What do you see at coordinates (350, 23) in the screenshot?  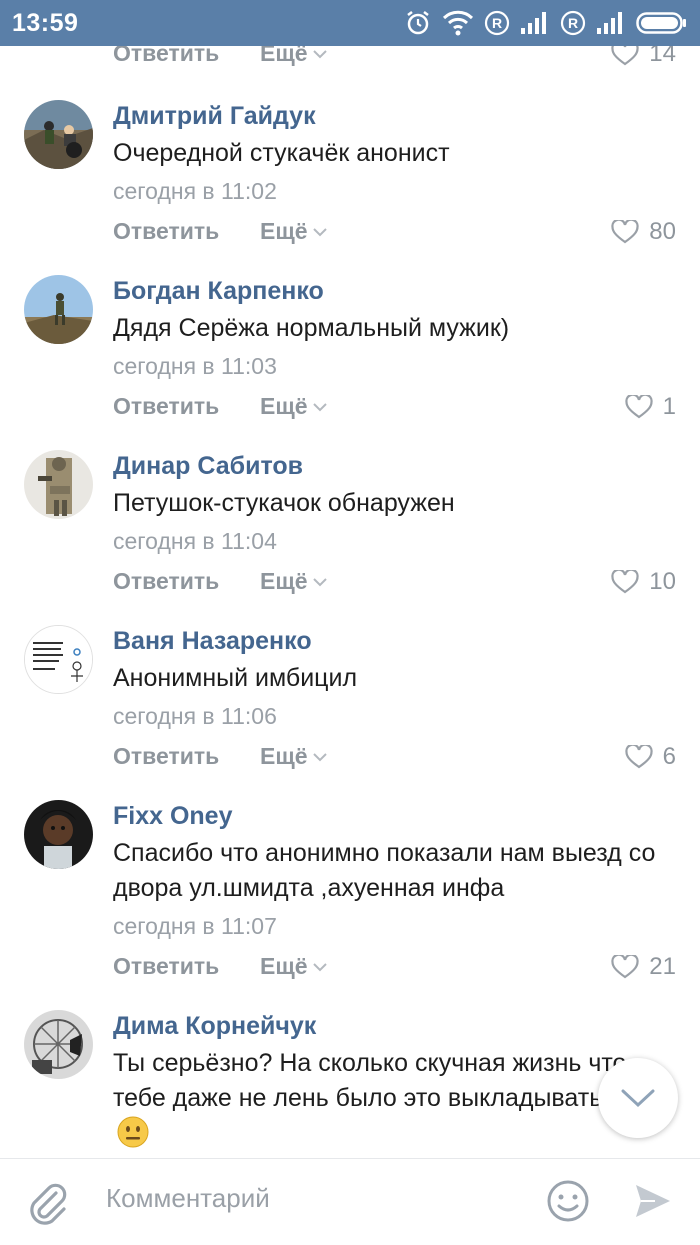 I see `status-bar: 13:59 R R` at bounding box center [350, 23].